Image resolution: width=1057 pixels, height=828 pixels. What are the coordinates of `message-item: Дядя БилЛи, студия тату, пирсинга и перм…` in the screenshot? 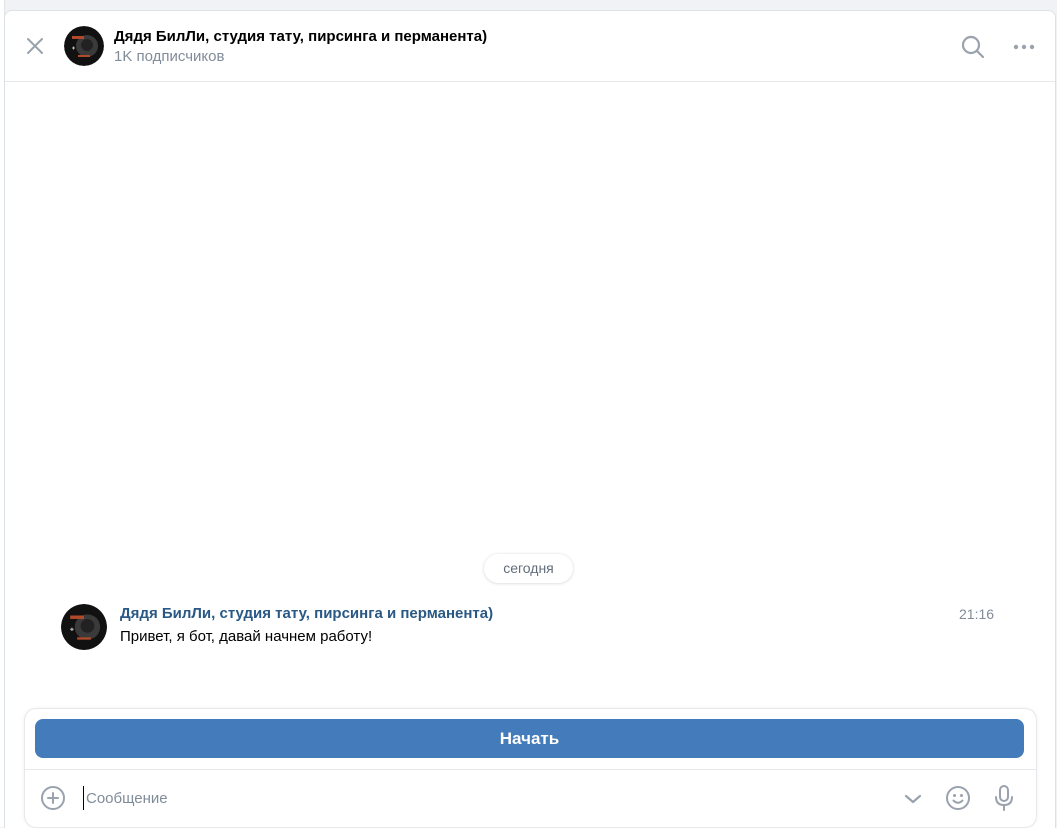 It's located at (531, 628).